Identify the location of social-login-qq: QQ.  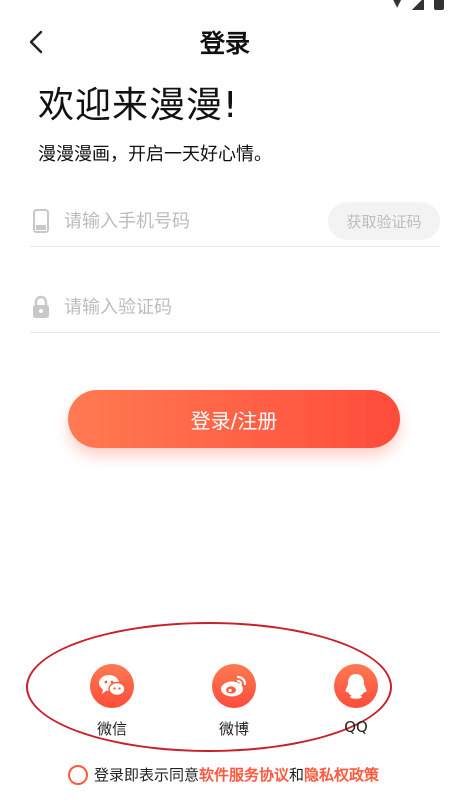
(356, 700).